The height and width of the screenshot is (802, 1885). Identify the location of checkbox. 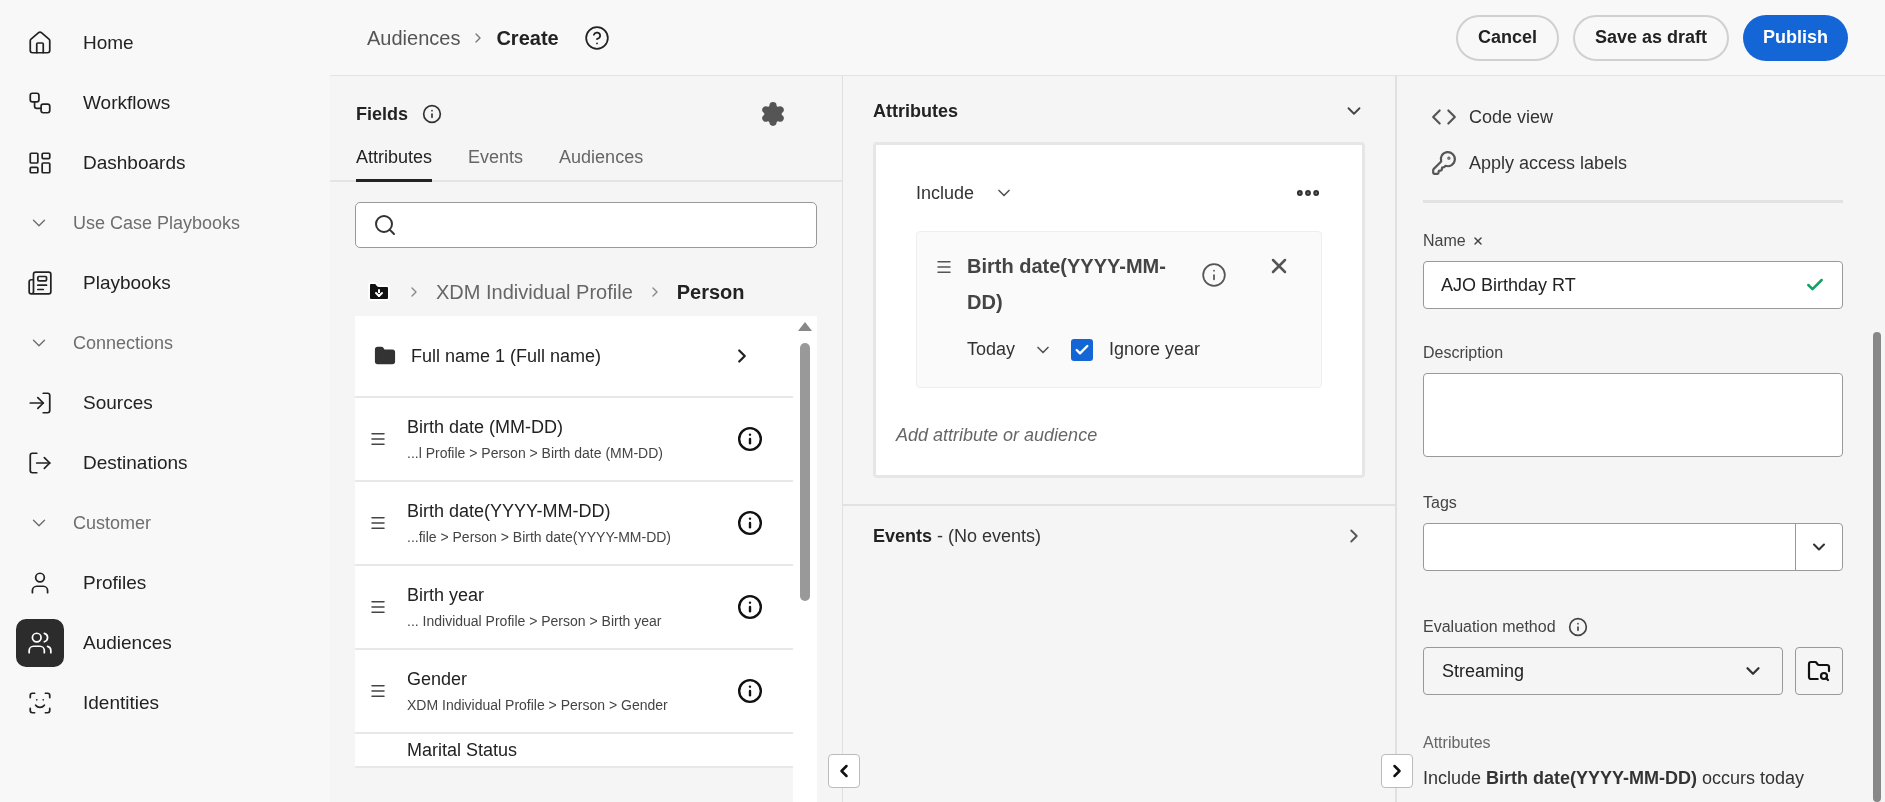
(1082, 349).